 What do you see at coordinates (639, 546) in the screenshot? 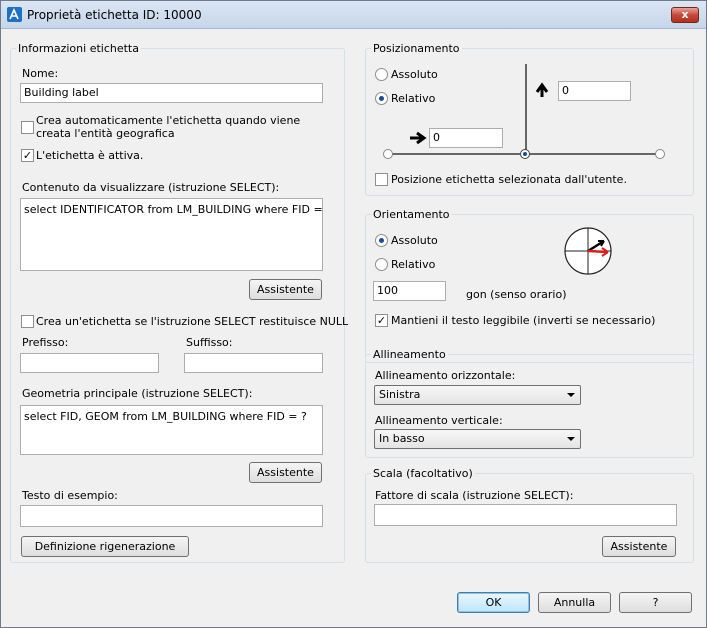
I see `scale-assistant-button: Assistente` at bounding box center [639, 546].